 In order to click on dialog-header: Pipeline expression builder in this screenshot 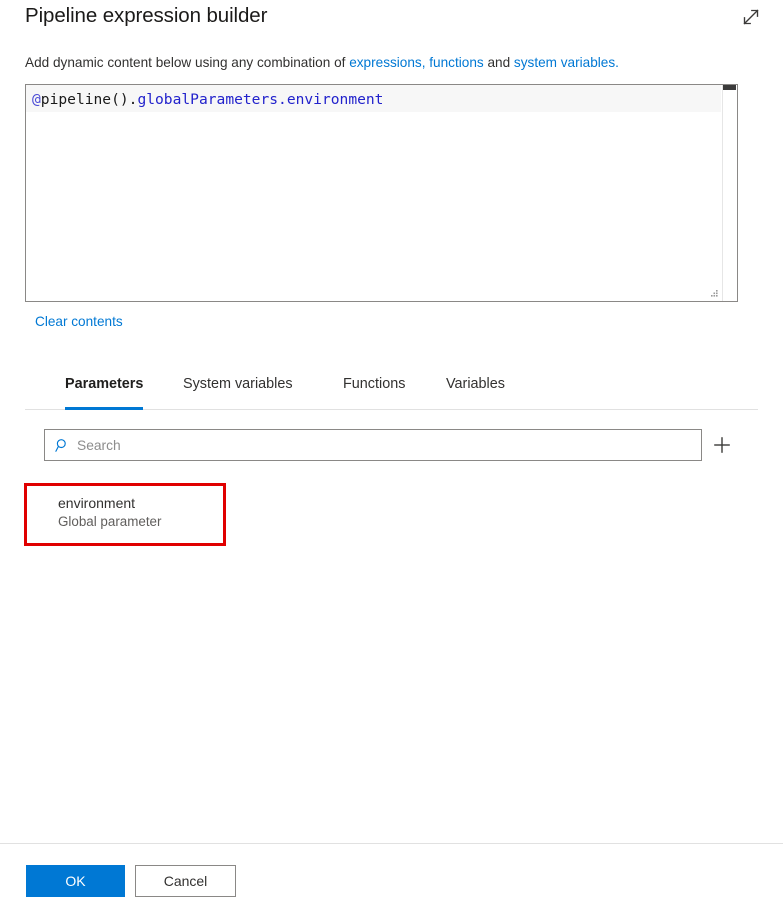, I will do `click(391, 23)`.